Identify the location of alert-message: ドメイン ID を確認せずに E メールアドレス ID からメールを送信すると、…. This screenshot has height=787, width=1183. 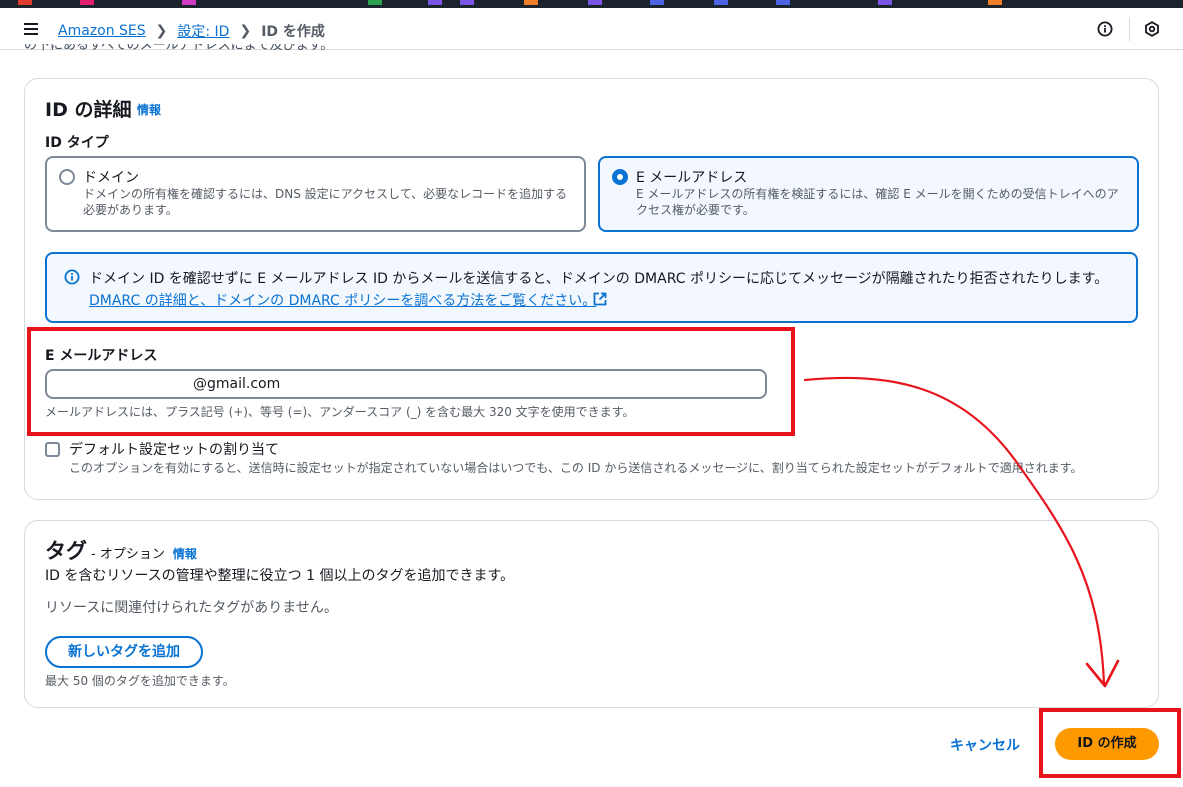
(599, 279).